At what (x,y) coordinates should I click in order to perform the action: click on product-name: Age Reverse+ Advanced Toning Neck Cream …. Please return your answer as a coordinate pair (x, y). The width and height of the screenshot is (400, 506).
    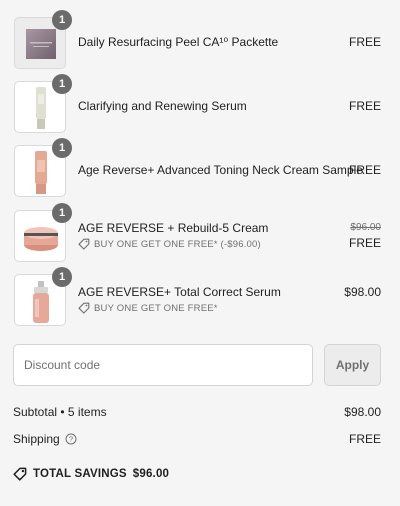
    Looking at the image, I should click on (220, 170).